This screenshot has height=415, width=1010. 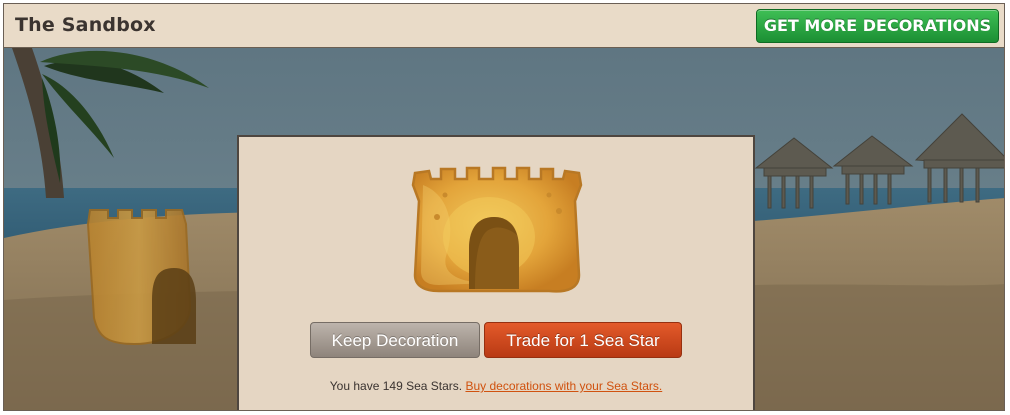 What do you see at coordinates (583, 340) in the screenshot?
I see `trade-sea-star-button: Trade for 1 Sea Star` at bounding box center [583, 340].